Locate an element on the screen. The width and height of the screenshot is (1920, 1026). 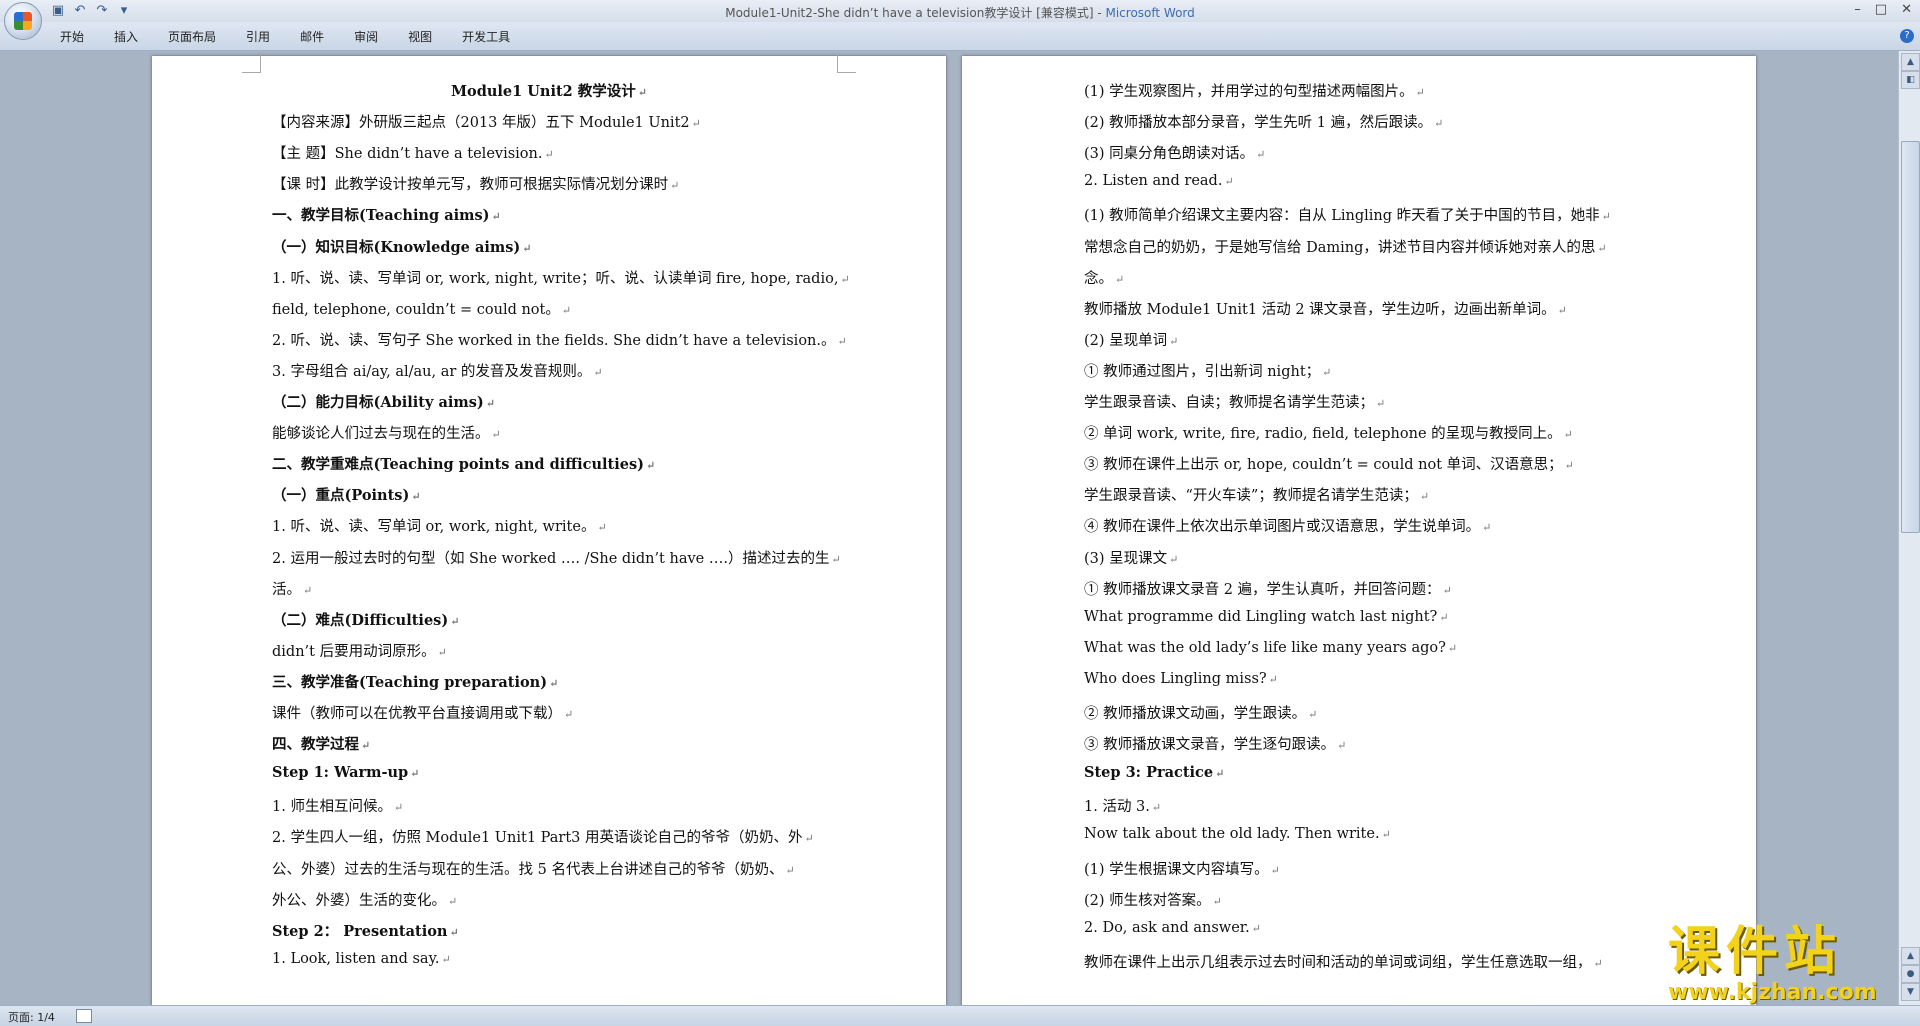
window-controls: – □ ✕ is located at coordinates (1883, 9).